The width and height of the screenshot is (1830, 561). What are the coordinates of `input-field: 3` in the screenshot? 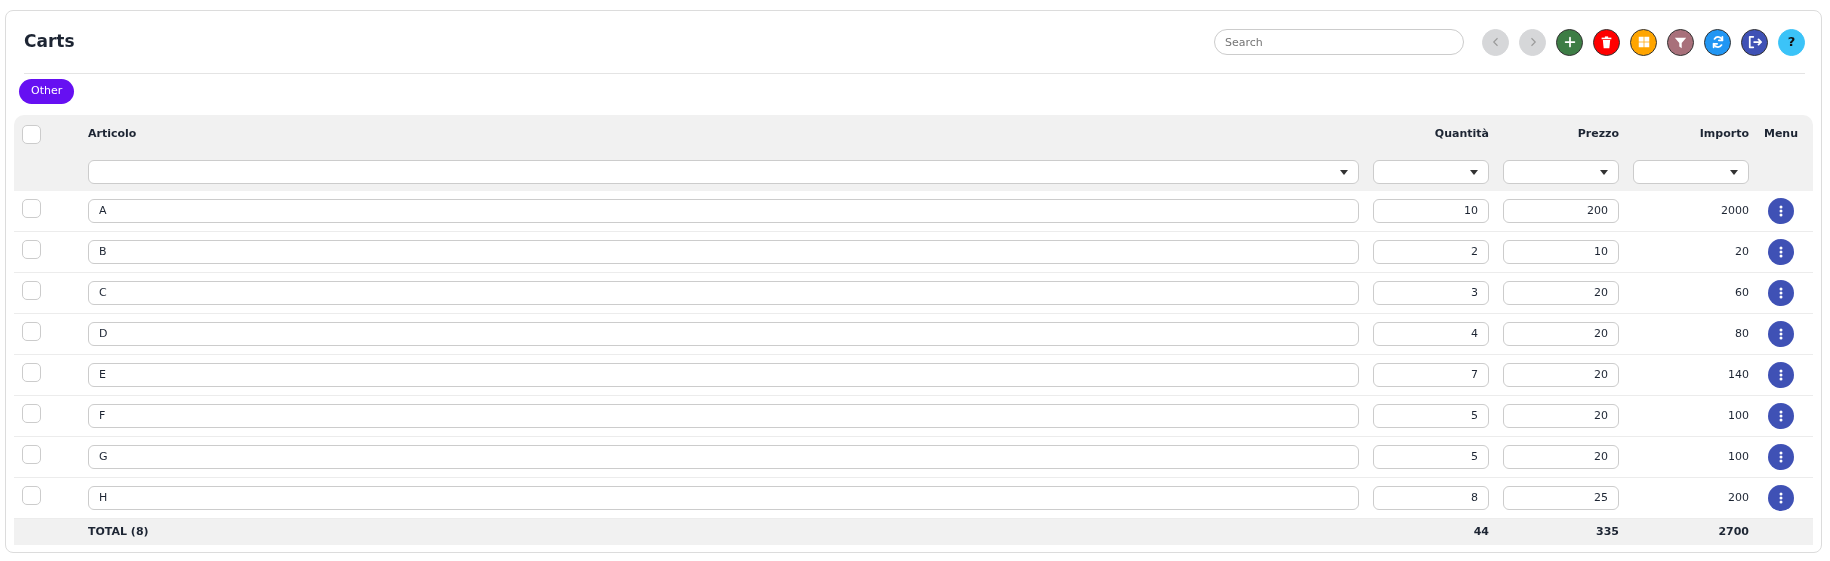 It's located at (1431, 293).